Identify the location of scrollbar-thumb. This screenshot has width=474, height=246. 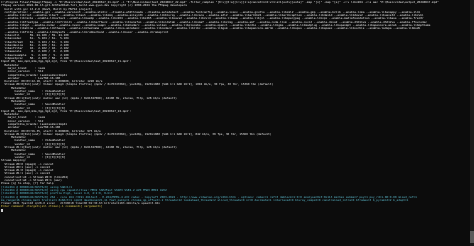
(472, 237).